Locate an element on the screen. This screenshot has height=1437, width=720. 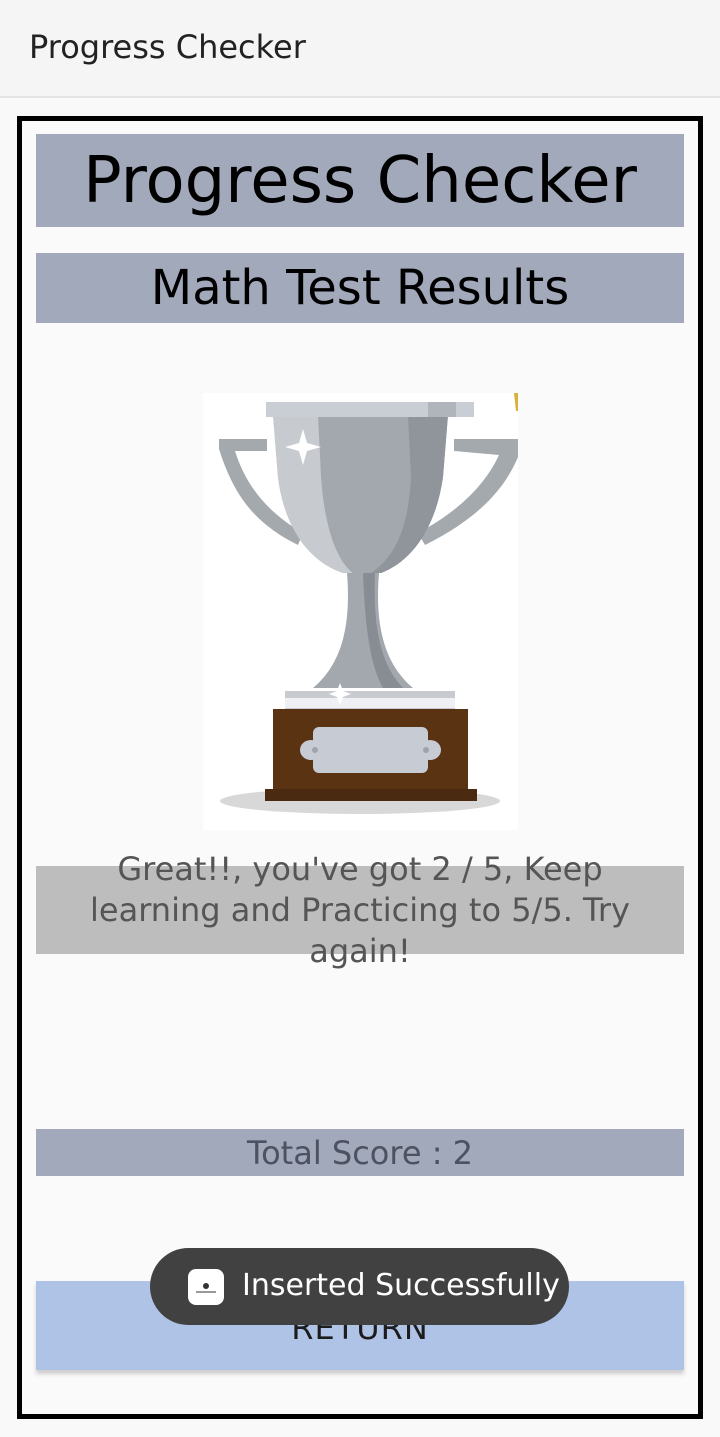
toast-notification: Inserted Successfully is located at coordinates (359, 1286).